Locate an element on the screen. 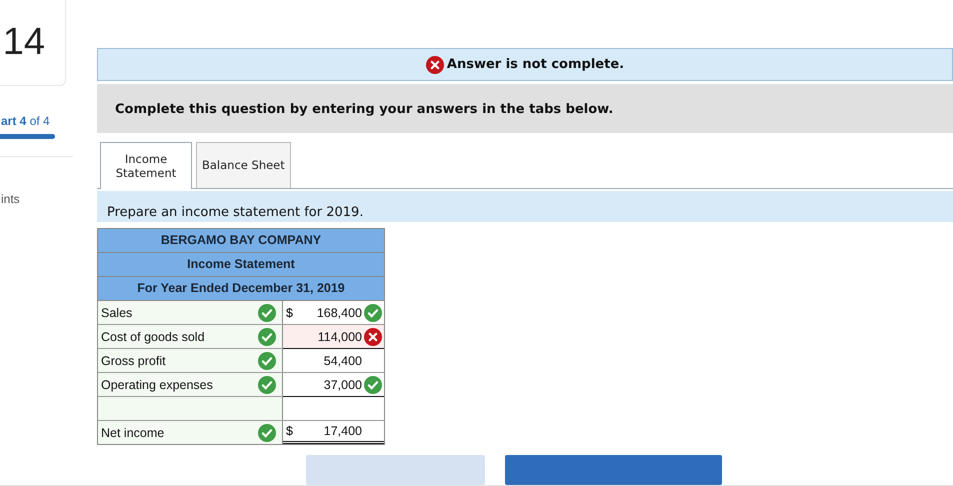 Image resolution: width=953 pixels, height=486 pixels. progress-bar is located at coordinates (27, 136).